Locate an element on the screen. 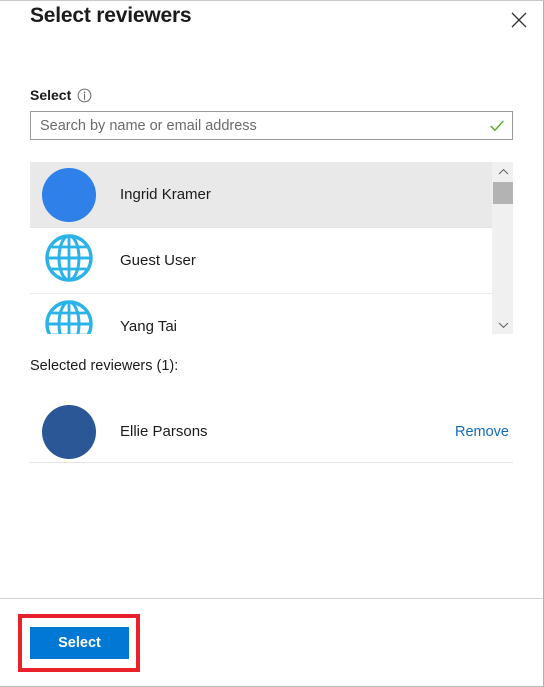  checkmark-icon is located at coordinates (497, 126).